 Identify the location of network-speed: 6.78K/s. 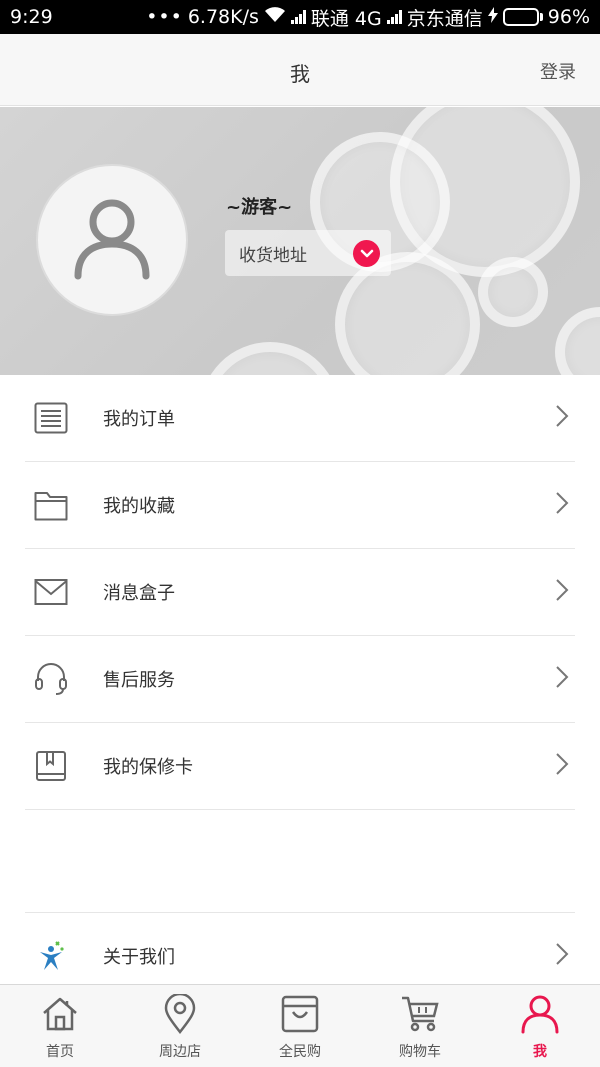
(223, 17).